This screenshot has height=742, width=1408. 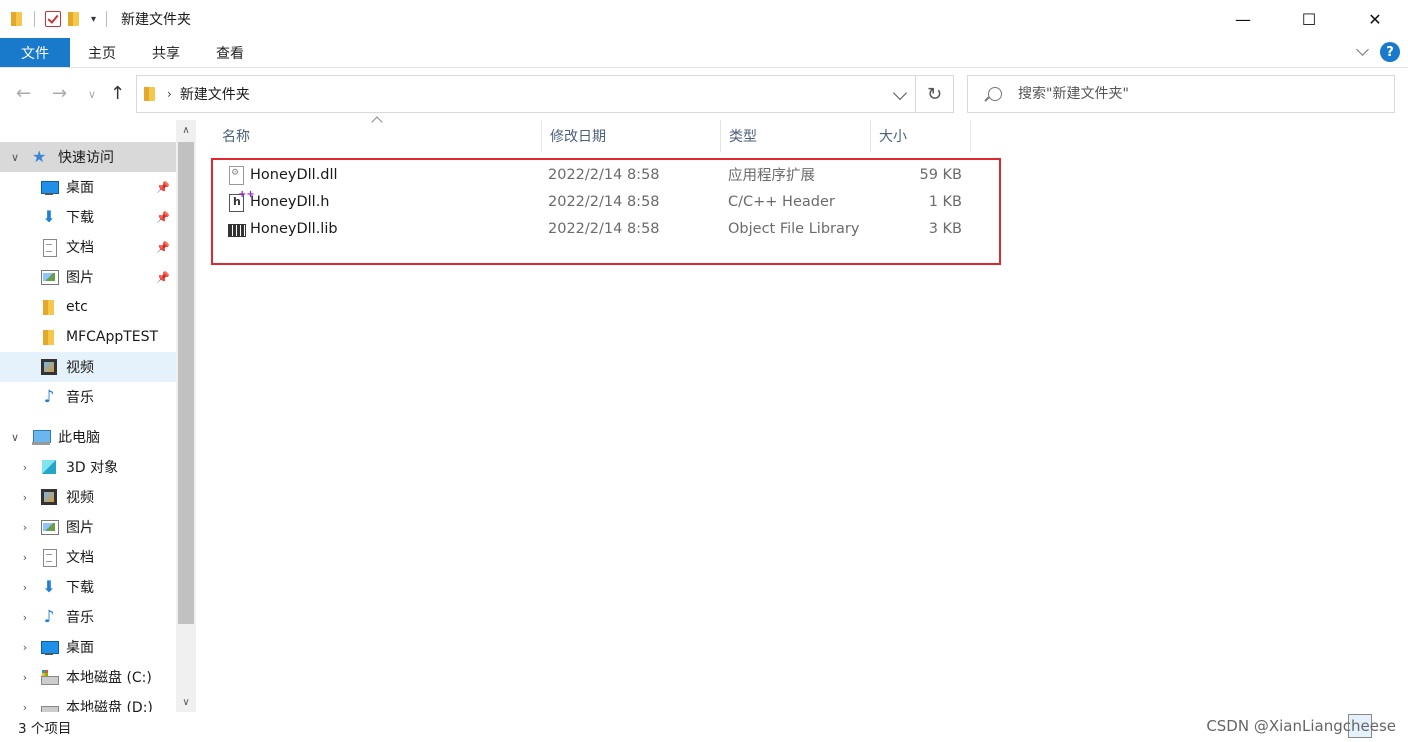 What do you see at coordinates (102, 52) in the screenshot?
I see `tab-home: 主页` at bounding box center [102, 52].